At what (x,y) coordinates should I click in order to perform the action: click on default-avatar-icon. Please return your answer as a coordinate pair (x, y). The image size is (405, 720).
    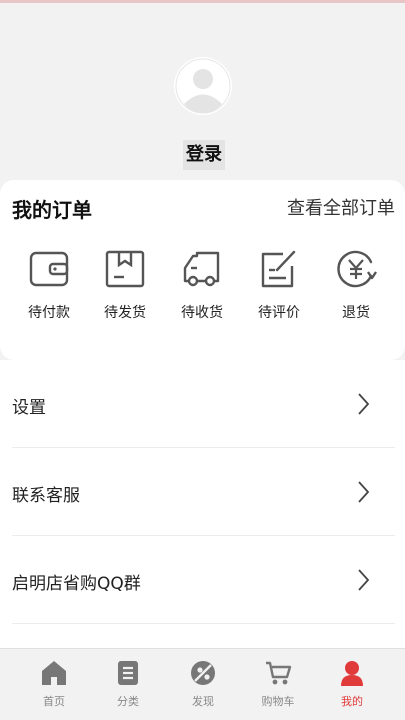
    Looking at the image, I should click on (203, 86).